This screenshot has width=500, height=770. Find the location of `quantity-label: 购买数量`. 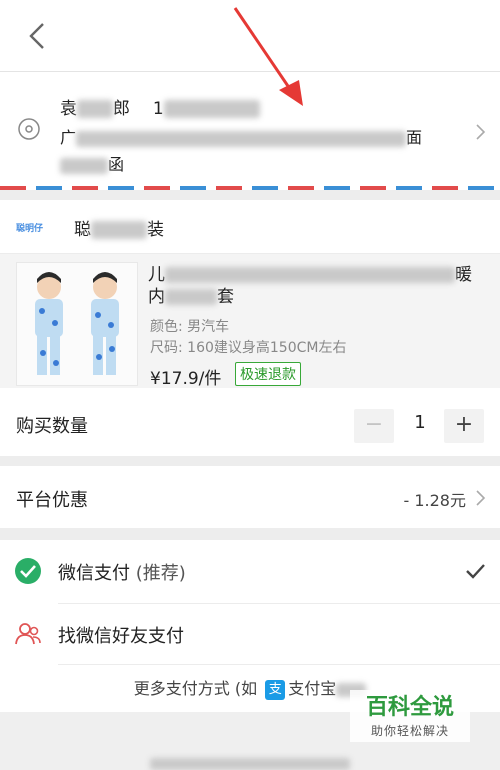

quantity-label: 购买数量 is located at coordinates (52, 426).